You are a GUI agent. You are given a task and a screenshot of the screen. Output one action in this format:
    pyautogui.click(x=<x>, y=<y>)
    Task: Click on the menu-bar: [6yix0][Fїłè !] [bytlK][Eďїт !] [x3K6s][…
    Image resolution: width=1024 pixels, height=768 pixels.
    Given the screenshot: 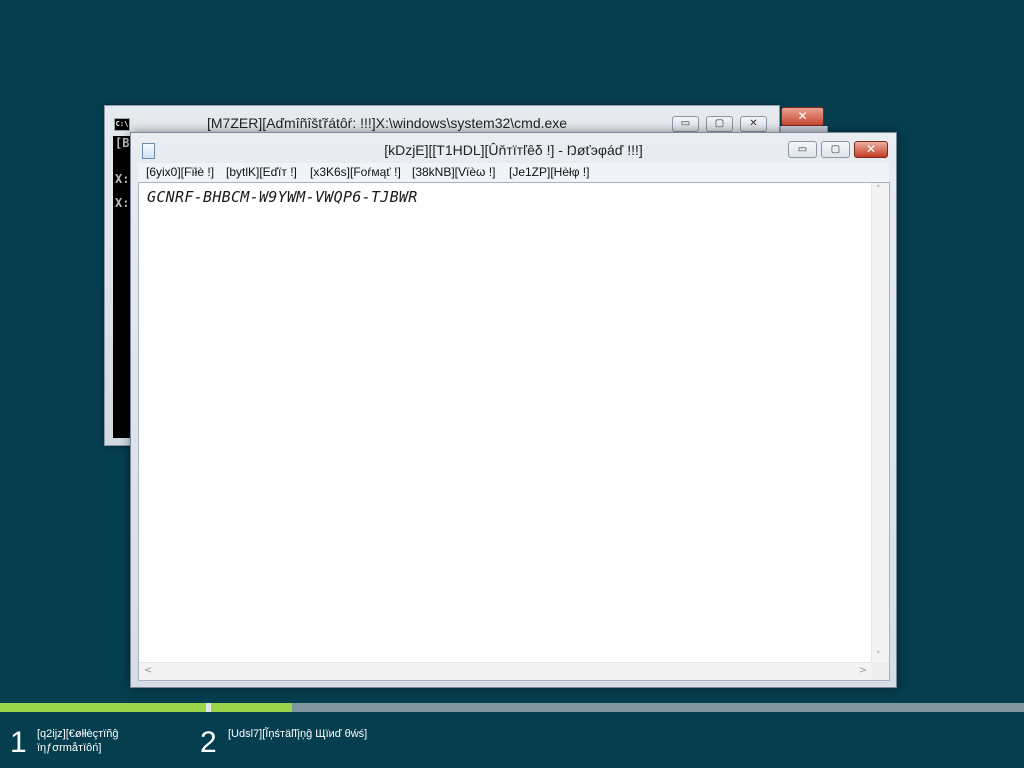 What is the action you would take?
    pyautogui.click(x=513, y=173)
    